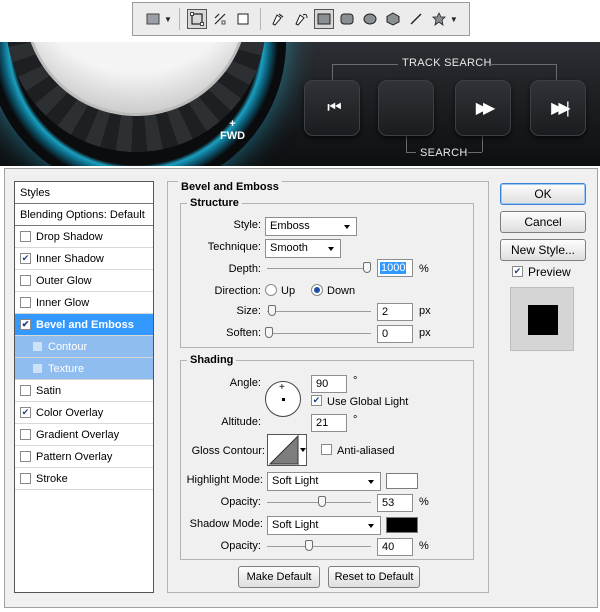 This screenshot has width=600, height=612. I want to click on style-item-label: Drop Shadow, so click(69, 236).